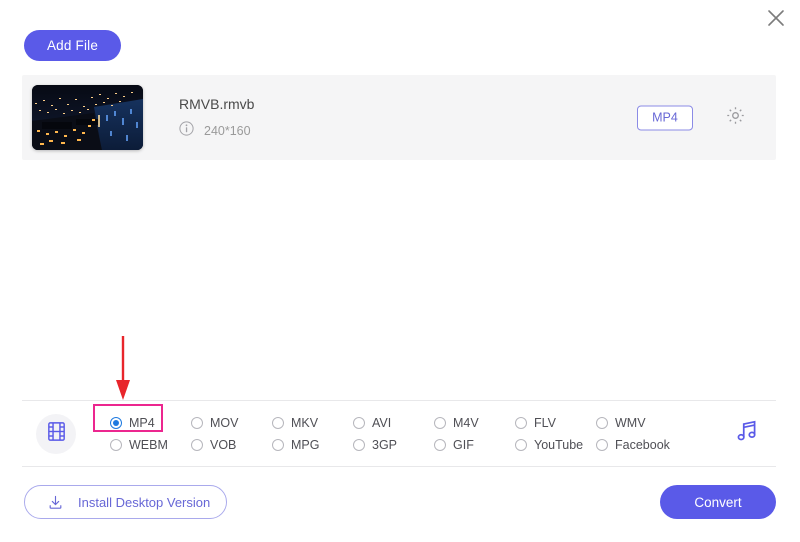 Image resolution: width=800 pixels, height=542 pixels. I want to click on format-option-3gp: 3GP, so click(393, 445).